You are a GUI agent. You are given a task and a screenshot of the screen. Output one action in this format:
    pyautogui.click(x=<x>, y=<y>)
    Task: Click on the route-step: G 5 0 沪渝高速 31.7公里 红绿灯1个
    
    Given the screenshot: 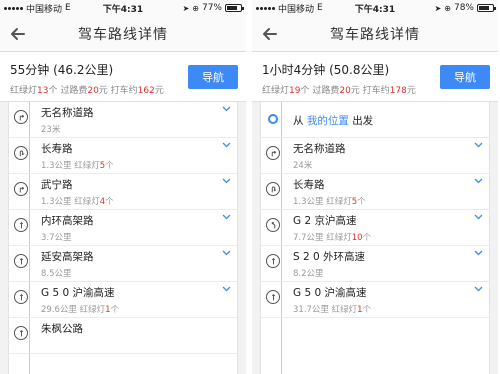 What is the action you would take?
    pyautogui.click(x=375, y=300)
    